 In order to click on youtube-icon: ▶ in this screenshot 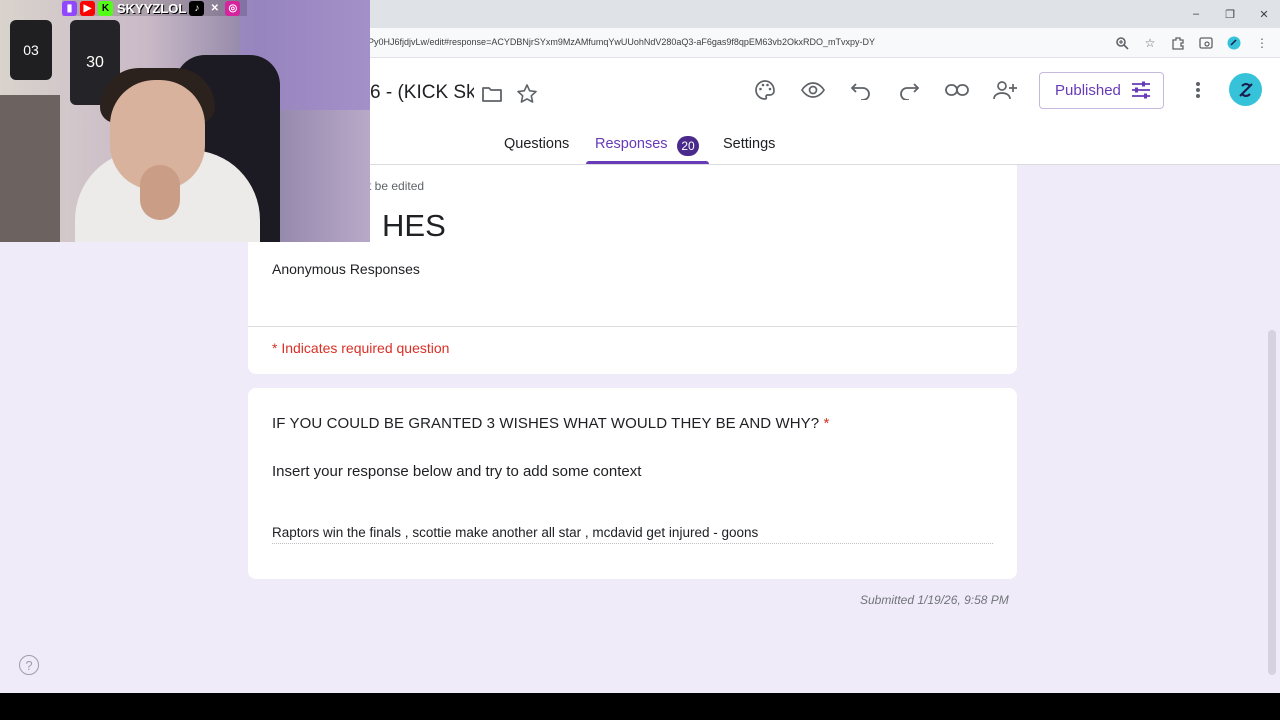, I will do `click(87, 8)`.